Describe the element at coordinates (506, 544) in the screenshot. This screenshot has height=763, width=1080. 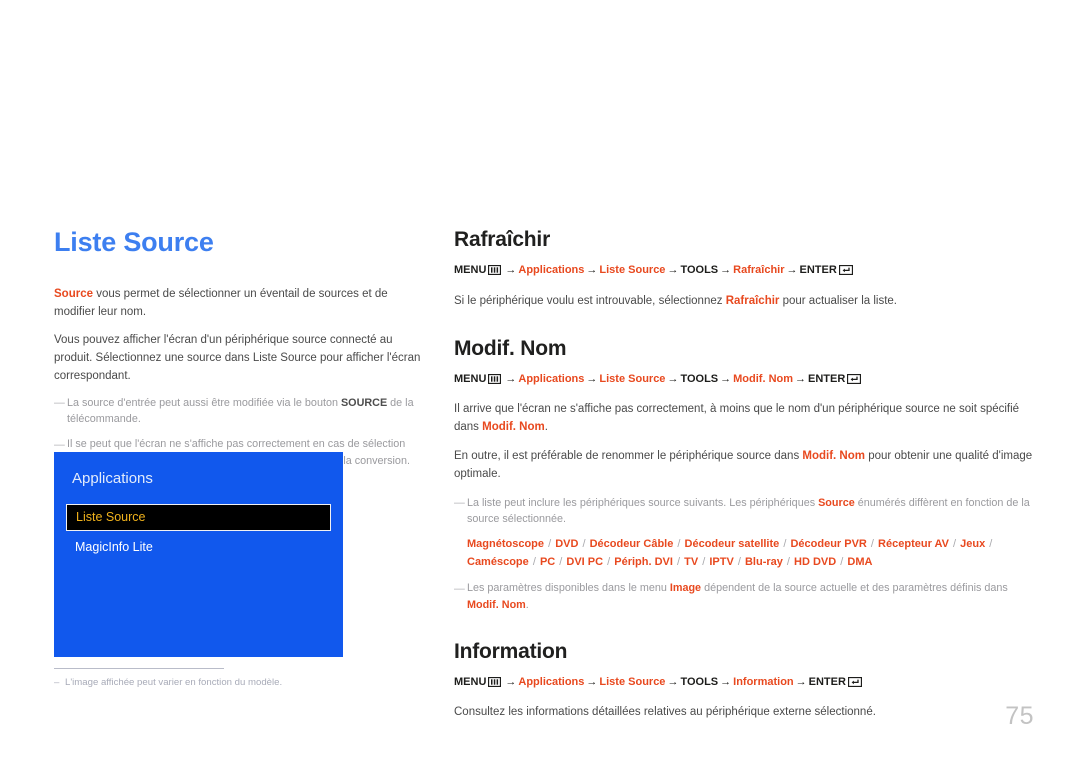
I see `device-type: Magnétoscope` at that location.